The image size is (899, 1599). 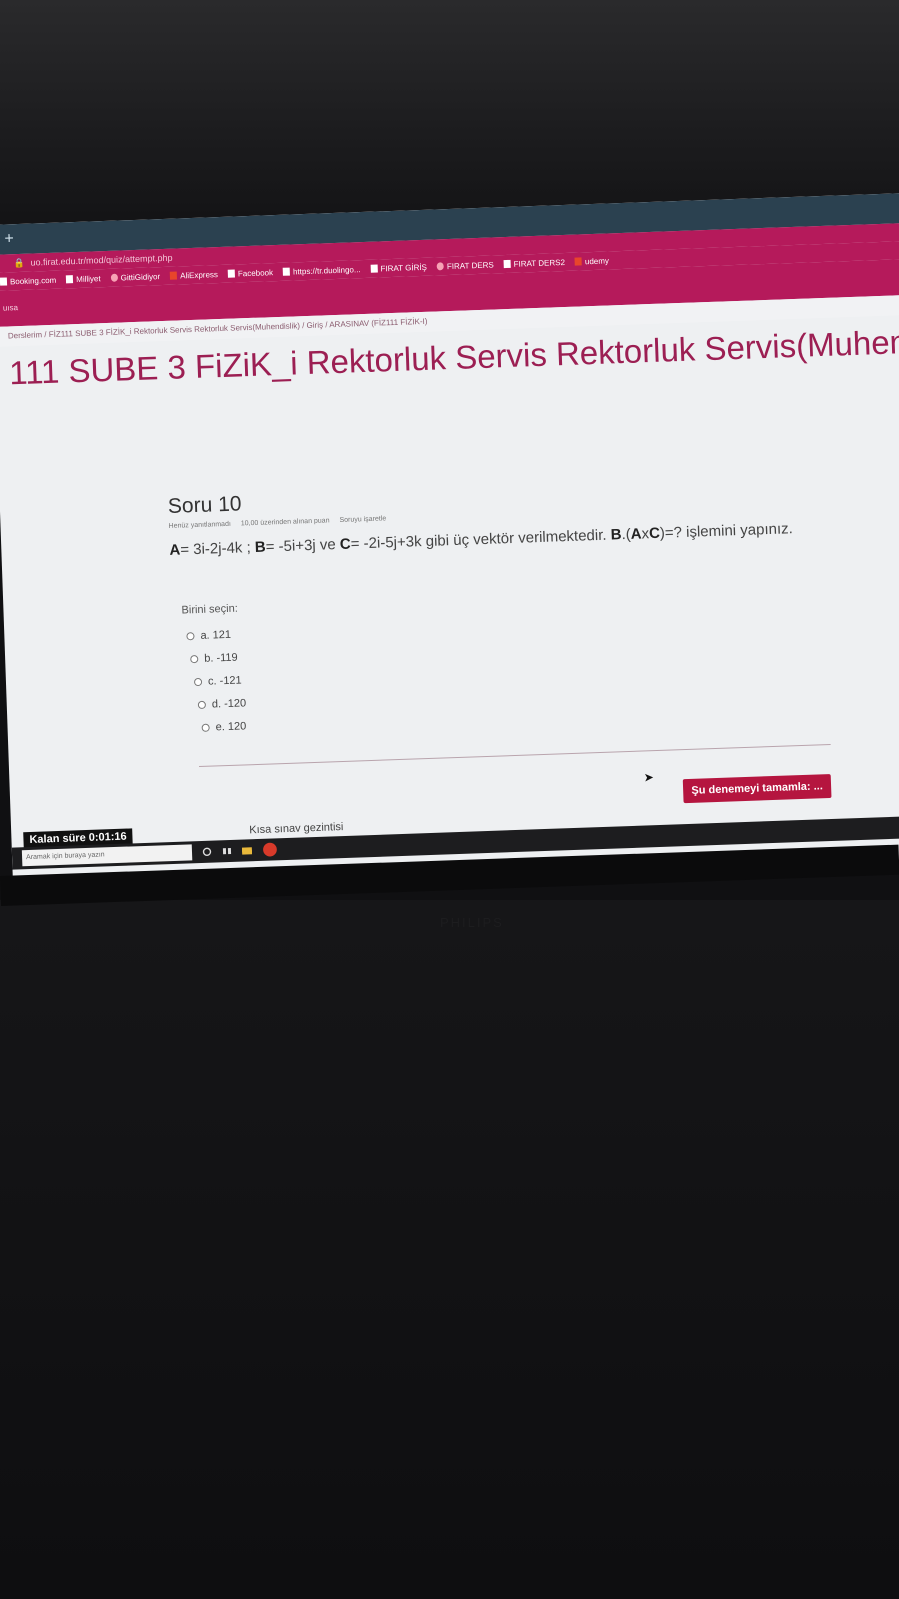 What do you see at coordinates (578, 261) in the screenshot?
I see `udemy-icon` at bounding box center [578, 261].